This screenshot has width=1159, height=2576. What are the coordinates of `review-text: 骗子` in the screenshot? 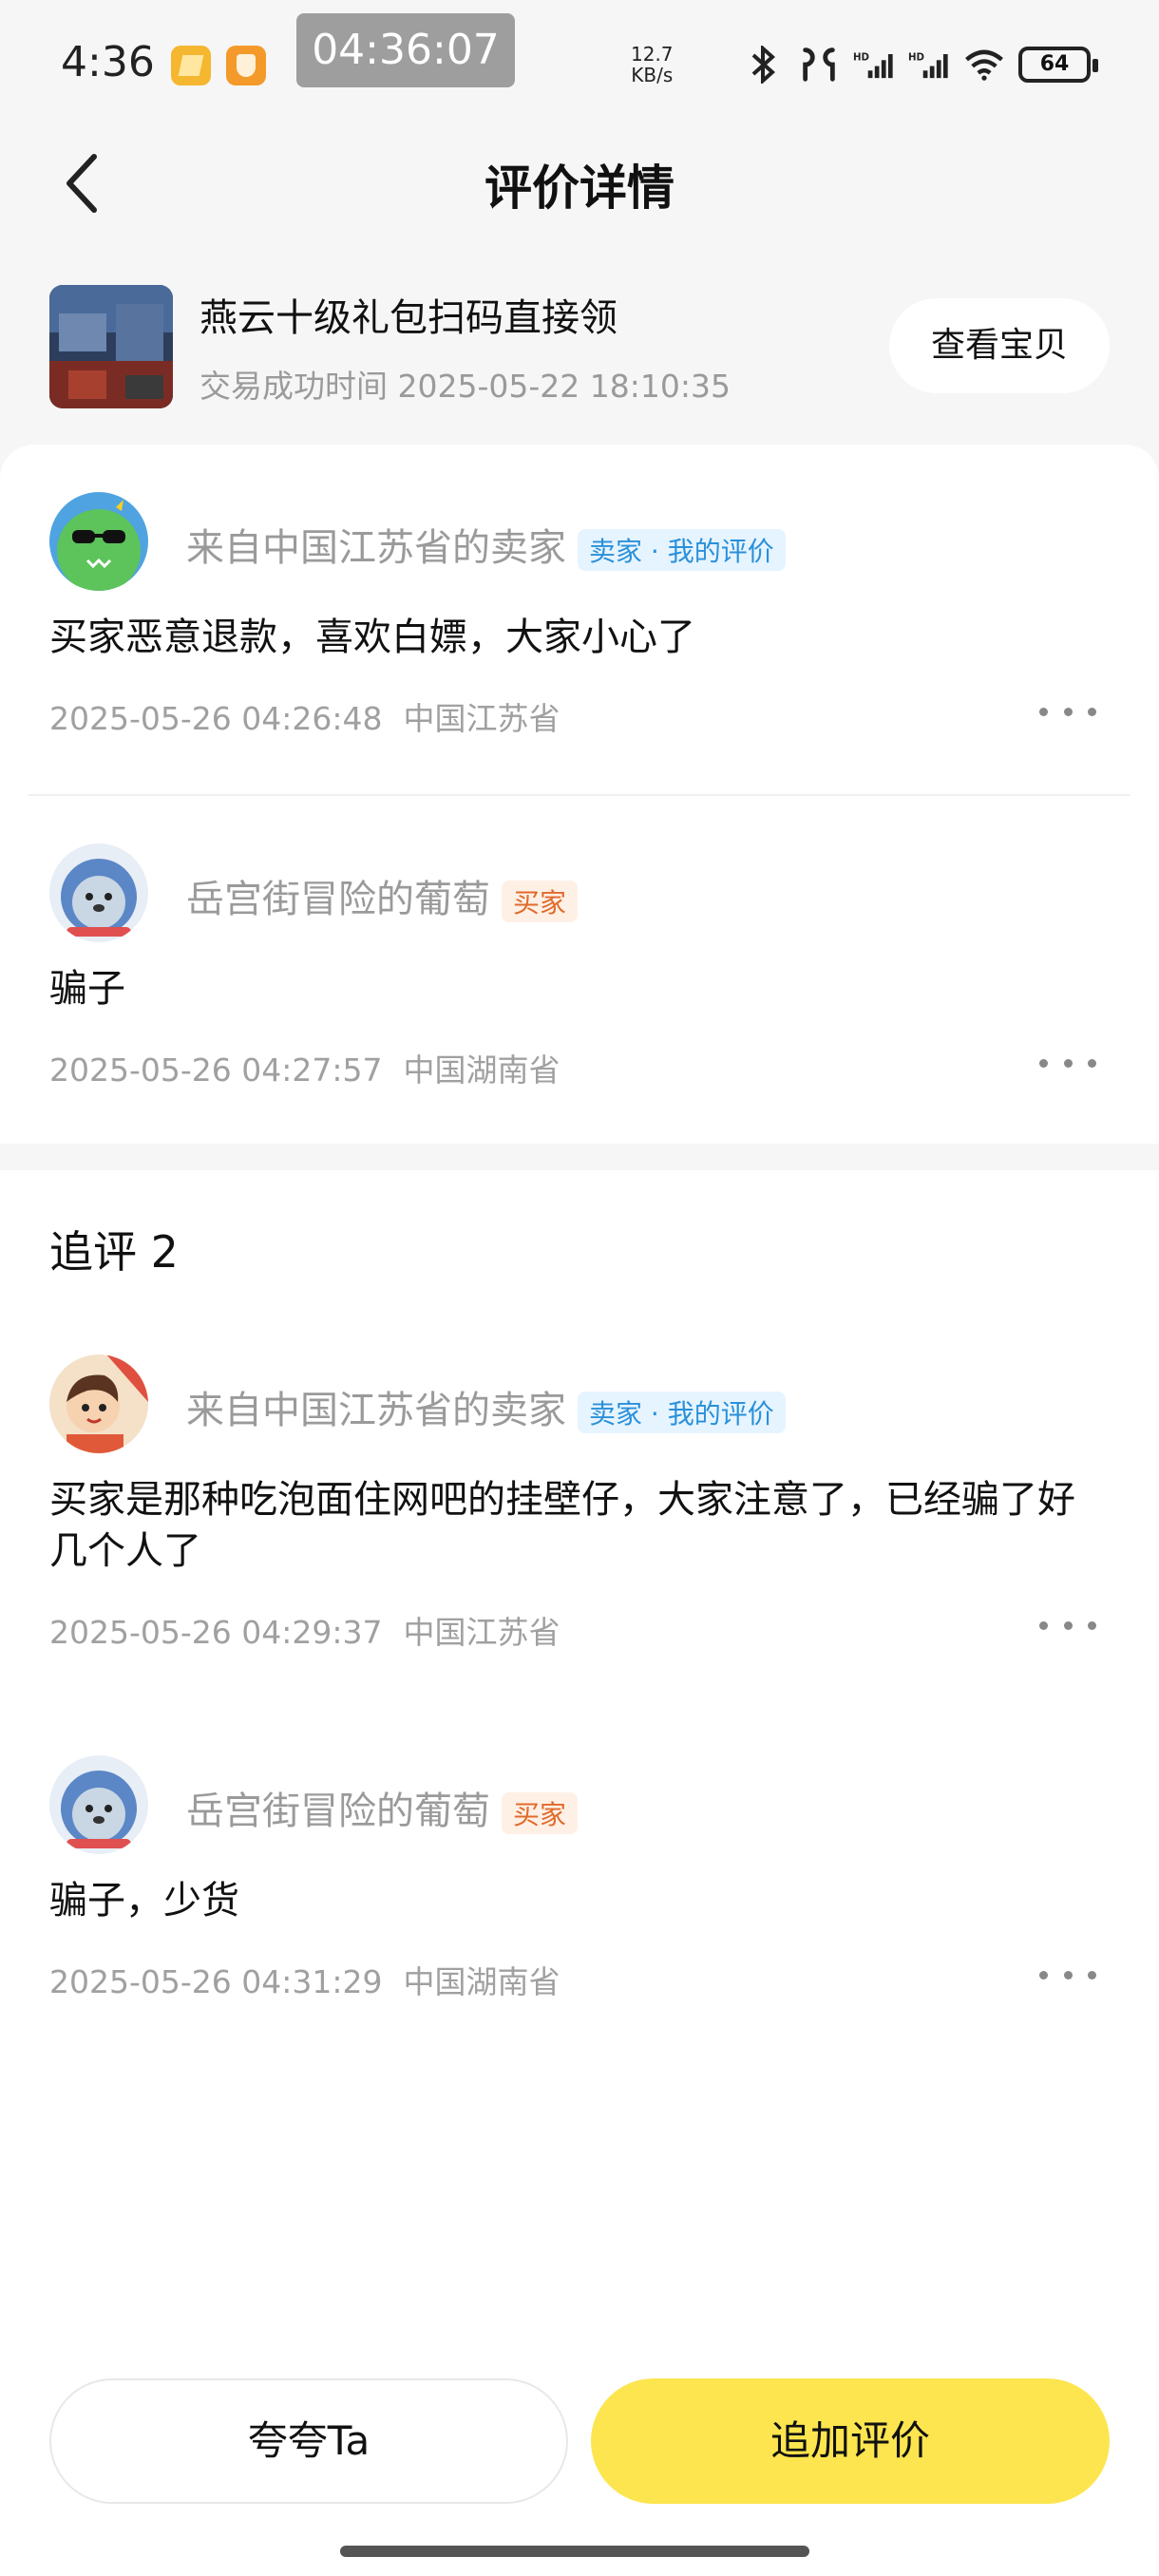 It's located at (87, 989).